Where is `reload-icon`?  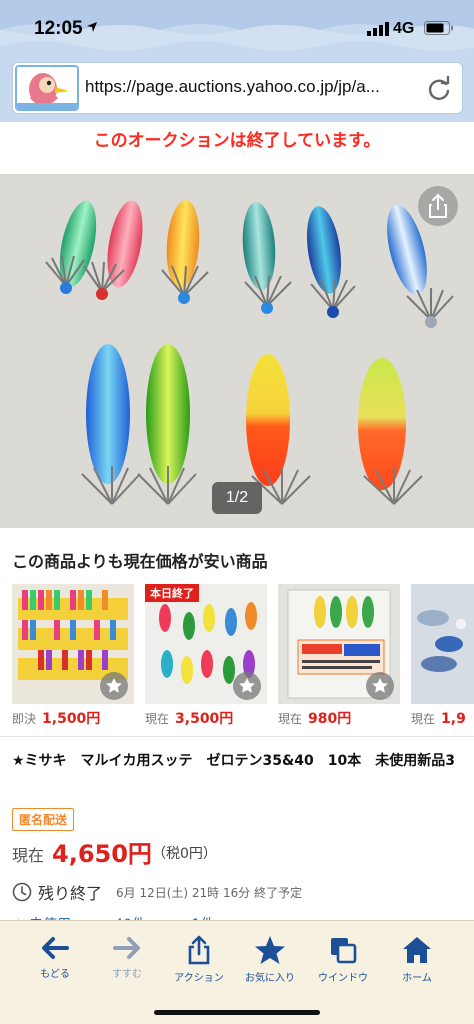 reload-icon is located at coordinates (439, 89).